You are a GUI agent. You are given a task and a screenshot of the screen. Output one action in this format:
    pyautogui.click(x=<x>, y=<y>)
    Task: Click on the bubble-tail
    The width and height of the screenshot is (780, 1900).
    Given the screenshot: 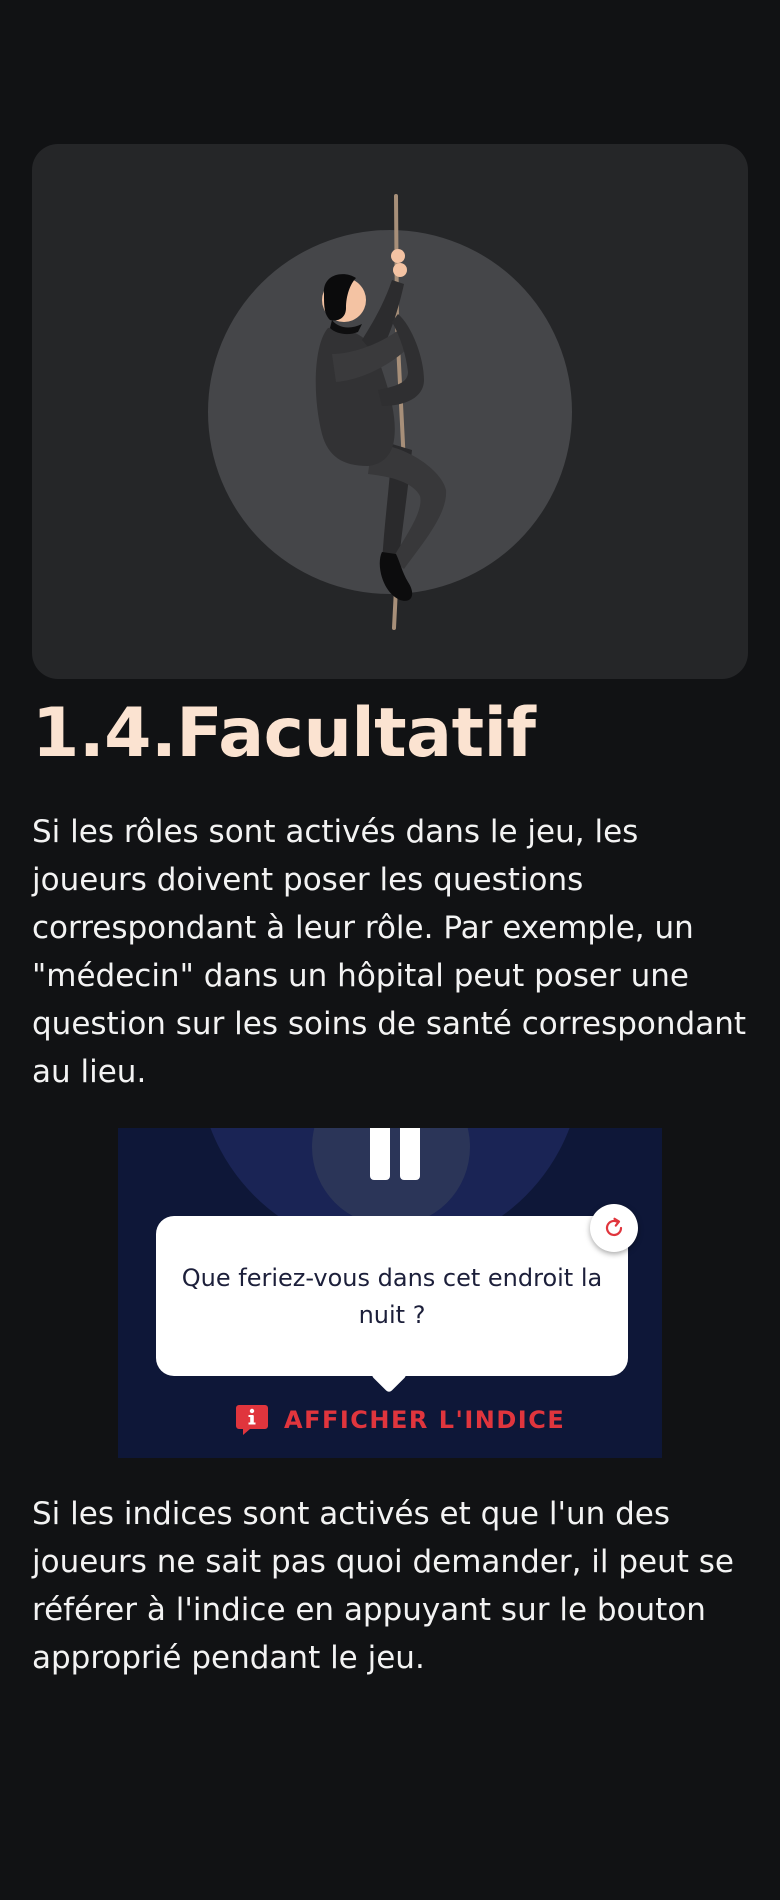 What is the action you would take?
    pyautogui.click(x=389, y=1375)
    